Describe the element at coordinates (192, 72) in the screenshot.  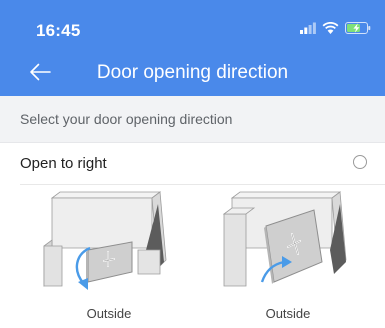
I see `page-title: Door opening direction` at that location.